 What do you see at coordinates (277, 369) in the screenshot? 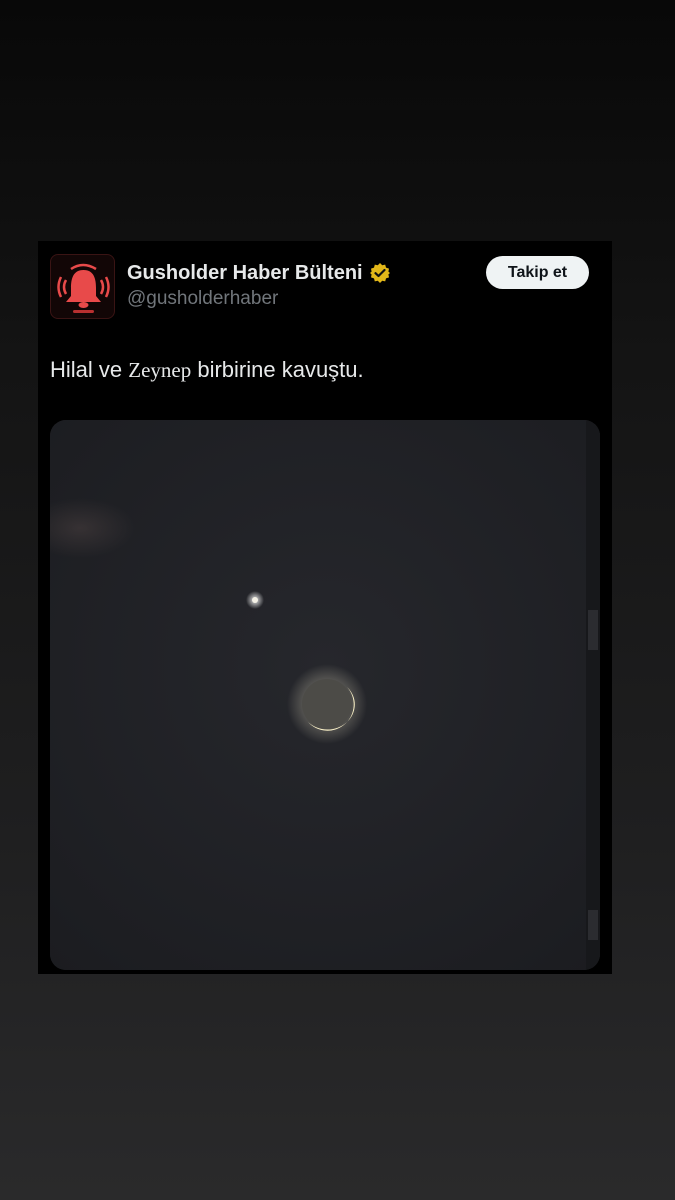
I see `post-text-after: birbirine kavuştu.` at bounding box center [277, 369].